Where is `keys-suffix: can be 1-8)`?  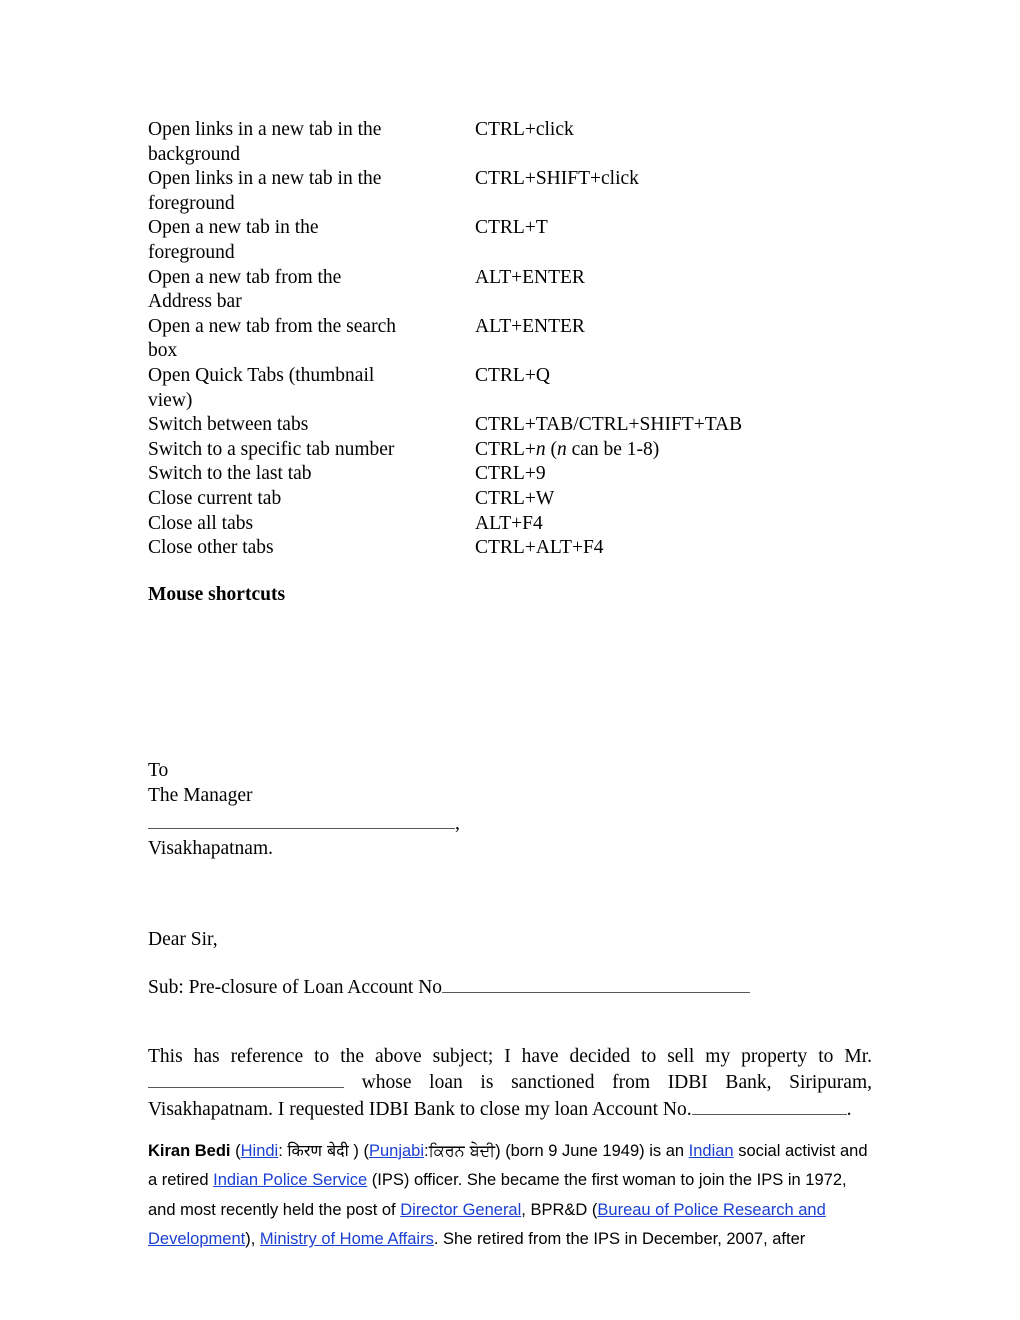 keys-suffix: can be 1-8) is located at coordinates (613, 449).